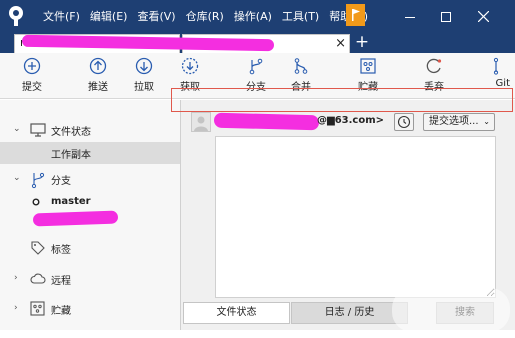 The width and height of the screenshot is (515, 338). Describe the element at coordinates (266, 121) in the screenshot. I see `redaction-author-name` at that location.